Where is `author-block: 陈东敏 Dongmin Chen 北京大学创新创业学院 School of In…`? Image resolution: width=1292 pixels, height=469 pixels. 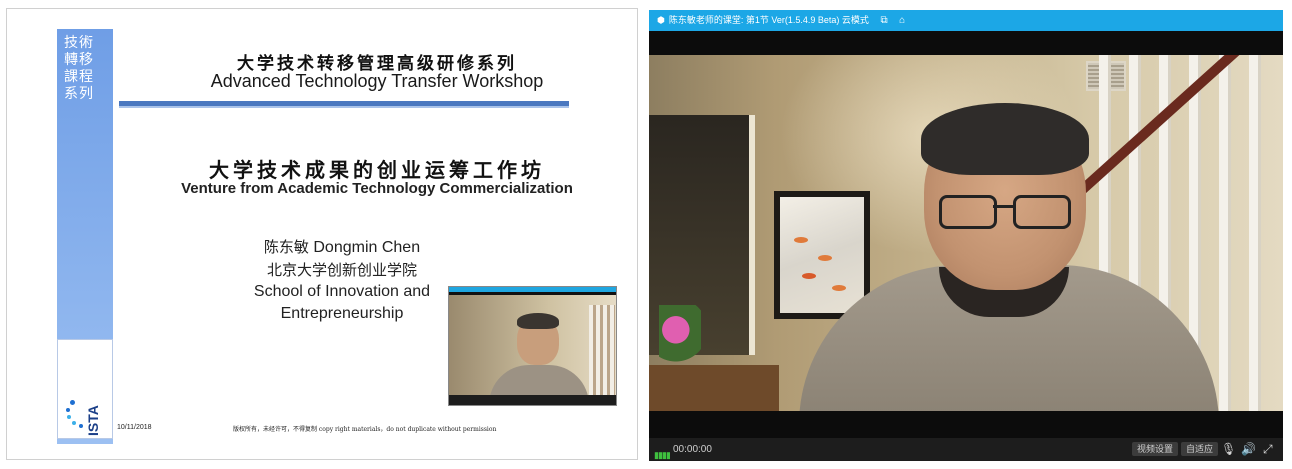
author-block: 陈东敏 Dongmin Chen 北京大学创新创业学院 School of In… is located at coordinates (342, 280).